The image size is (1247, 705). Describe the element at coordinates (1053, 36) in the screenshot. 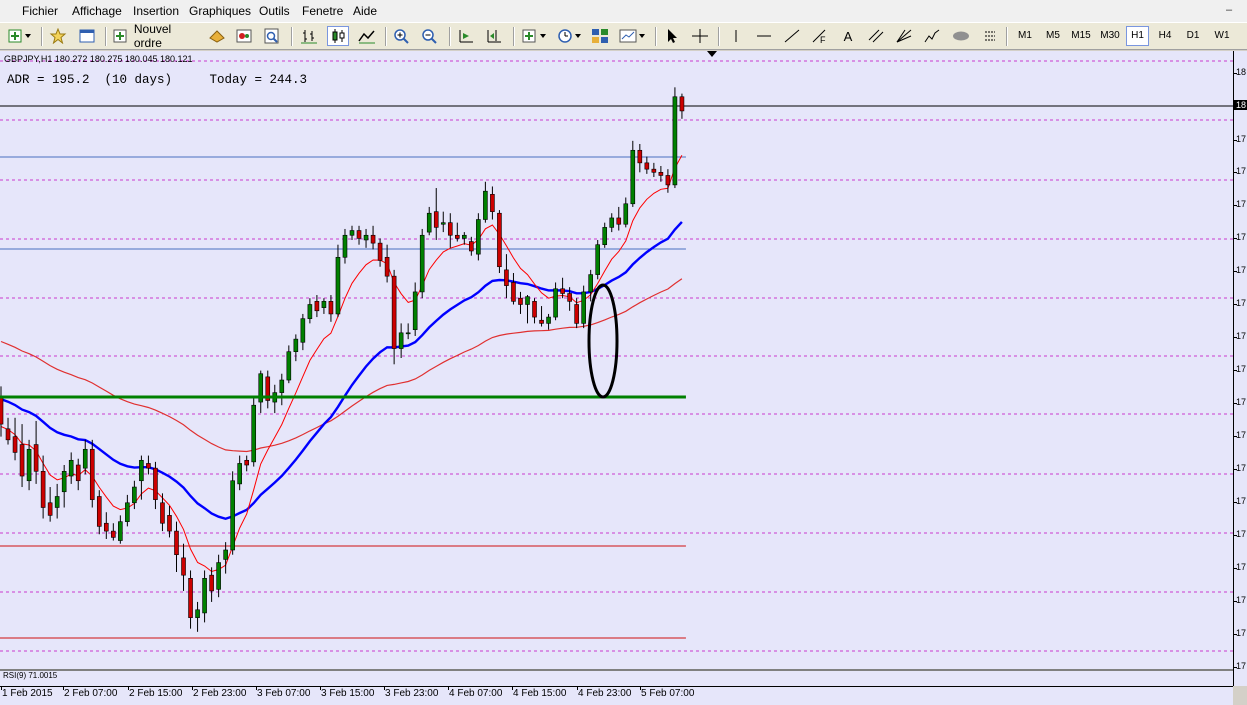

I see `timeframe-m5: M5` at that location.